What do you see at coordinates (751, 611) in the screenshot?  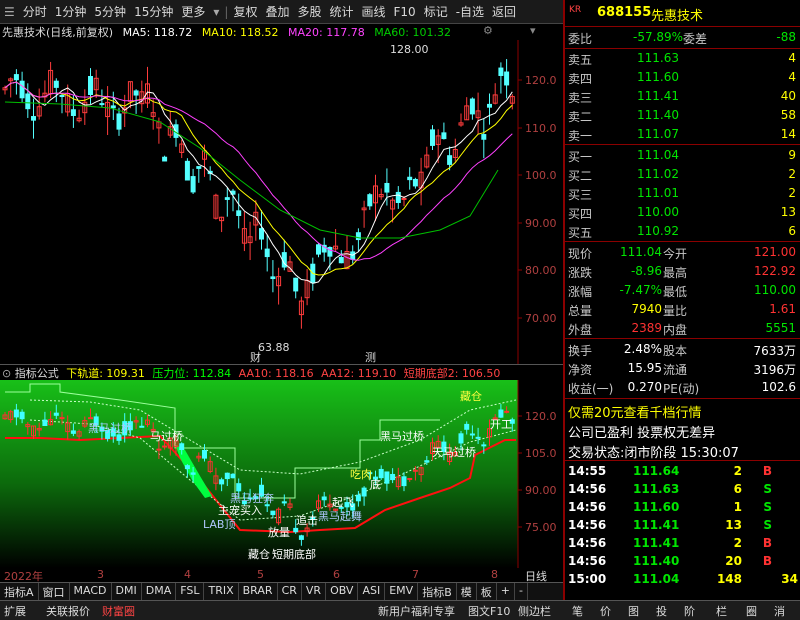 I see `circle-button: 圈` at bounding box center [751, 611].